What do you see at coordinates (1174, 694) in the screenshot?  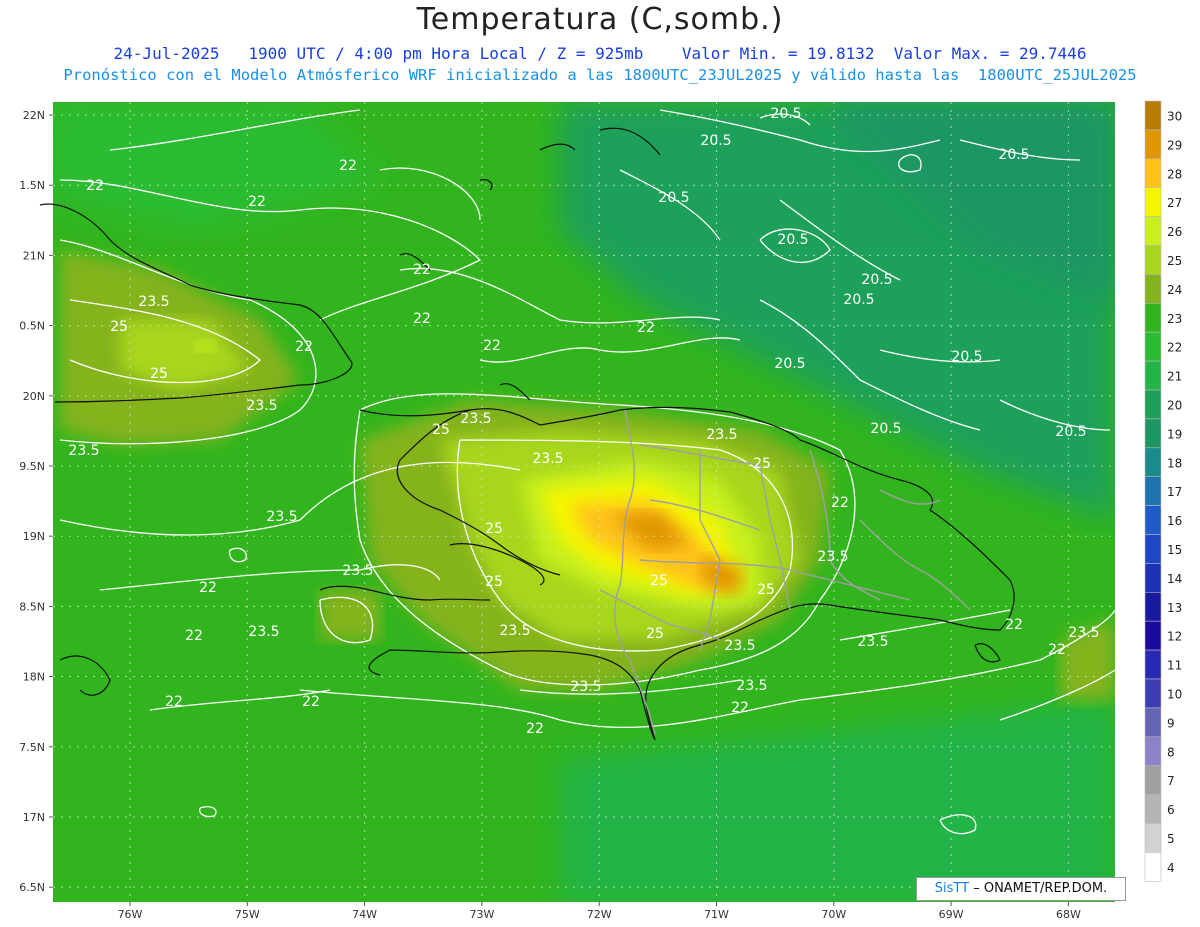 I see `legend-label: 10` at bounding box center [1174, 694].